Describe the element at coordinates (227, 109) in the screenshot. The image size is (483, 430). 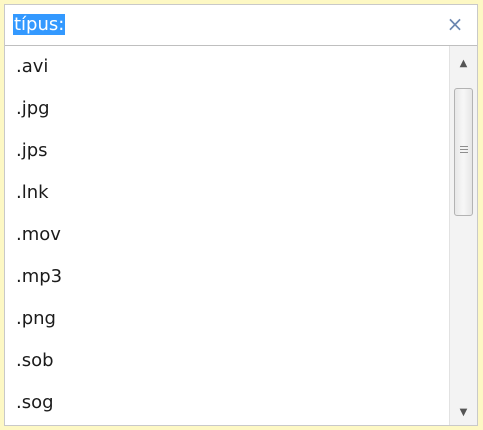
I see `list-item: .jpg` at that location.